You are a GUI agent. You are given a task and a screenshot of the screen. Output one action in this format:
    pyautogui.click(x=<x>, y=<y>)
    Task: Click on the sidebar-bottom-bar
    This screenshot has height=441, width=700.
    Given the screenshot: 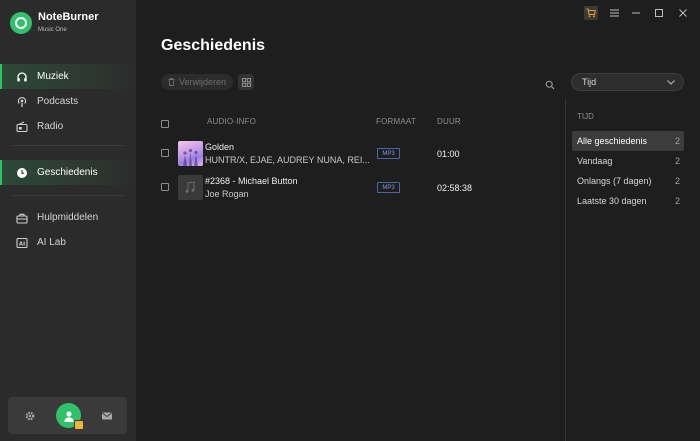 What is the action you would take?
    pyautogui.click(x=67, y=415)
    